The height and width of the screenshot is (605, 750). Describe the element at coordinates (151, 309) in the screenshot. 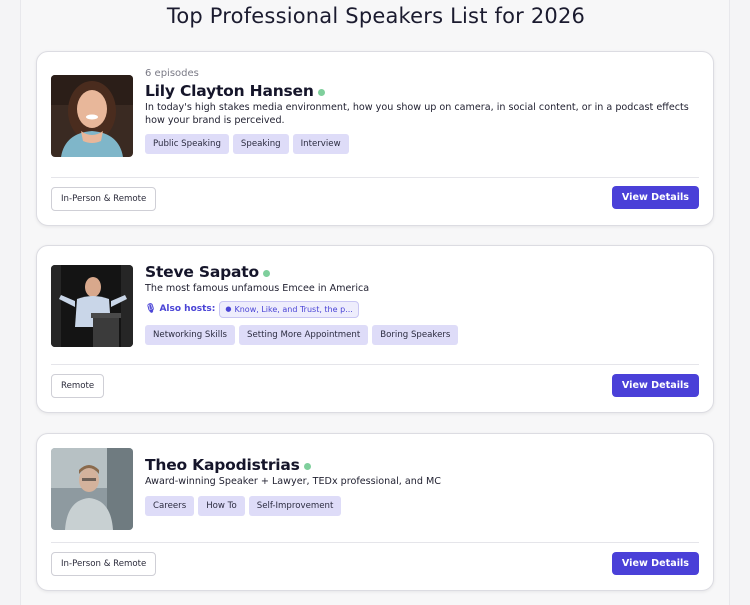

I see `microphone-icon: 🎙` at that location.